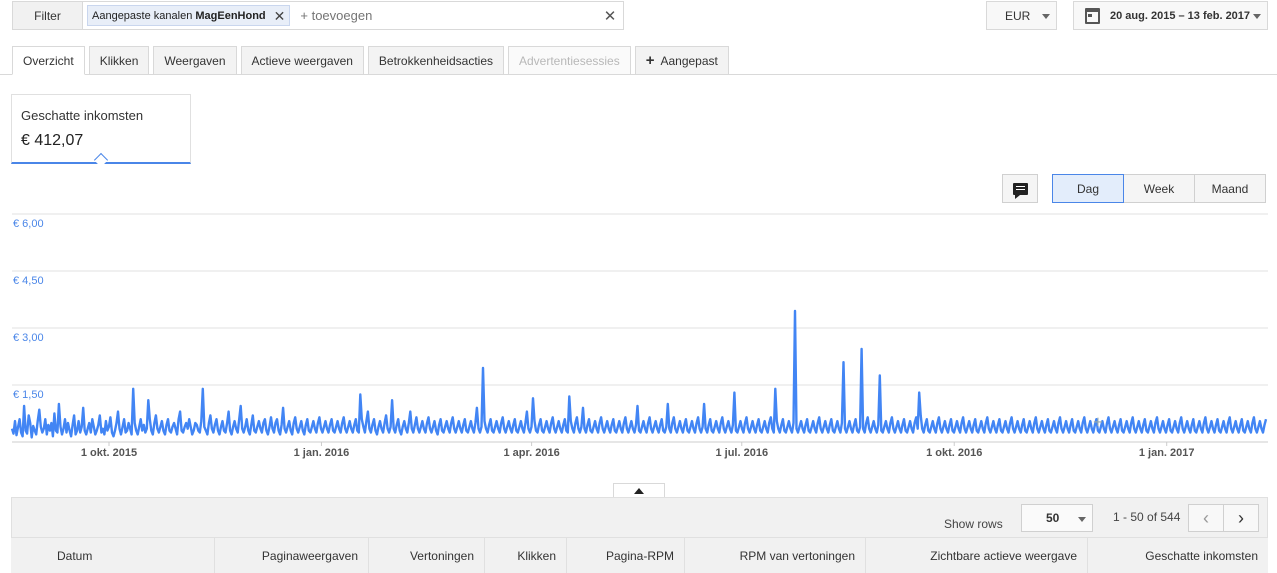 The width and height of the screenshot is (1277, 573). Describe the element at coordinates (1147, 517) in the screenshot. I see `pagination-info: 1 - 50 of 544` at that location.